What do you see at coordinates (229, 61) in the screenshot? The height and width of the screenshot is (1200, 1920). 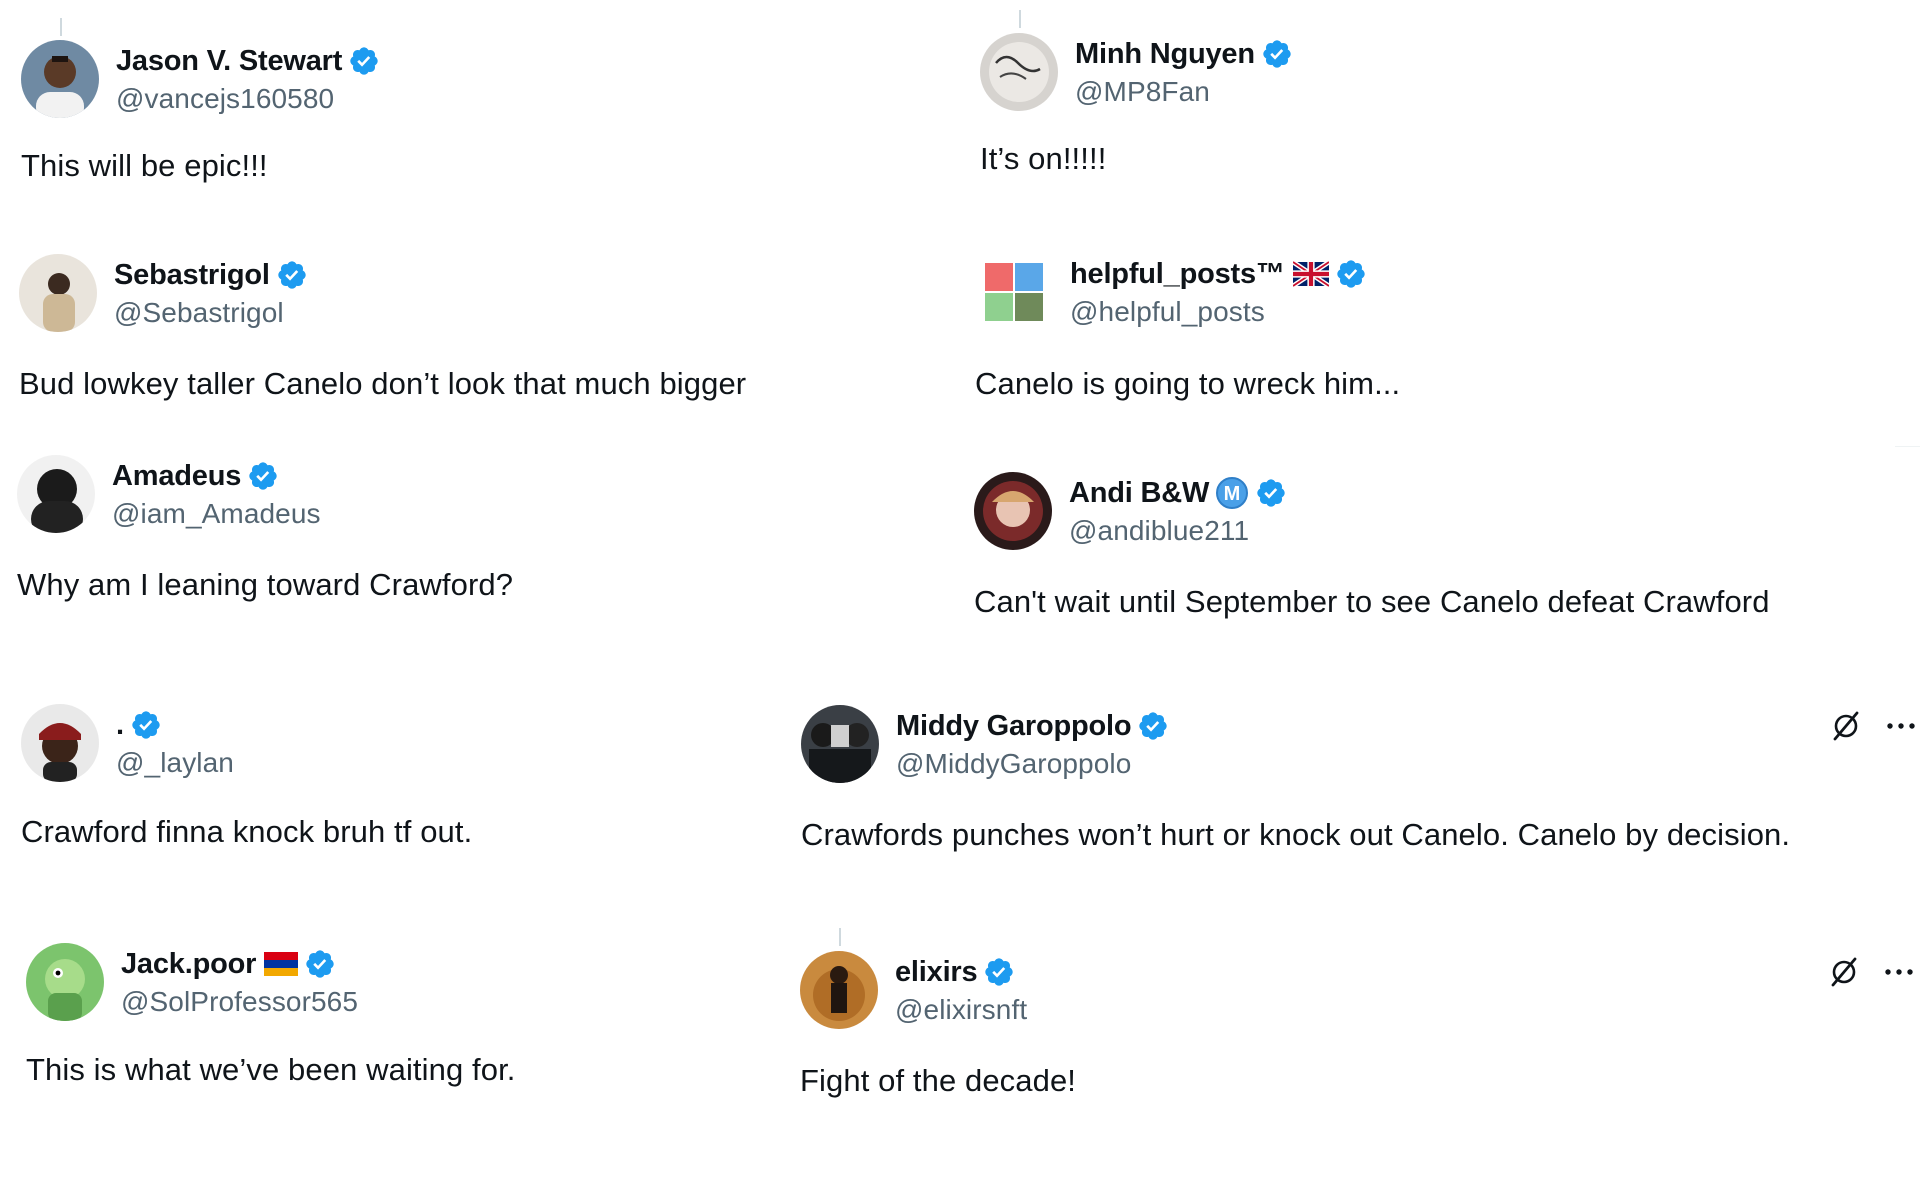 I see `display-name: Jason V. Stewart` at bounding box center [229, 61].